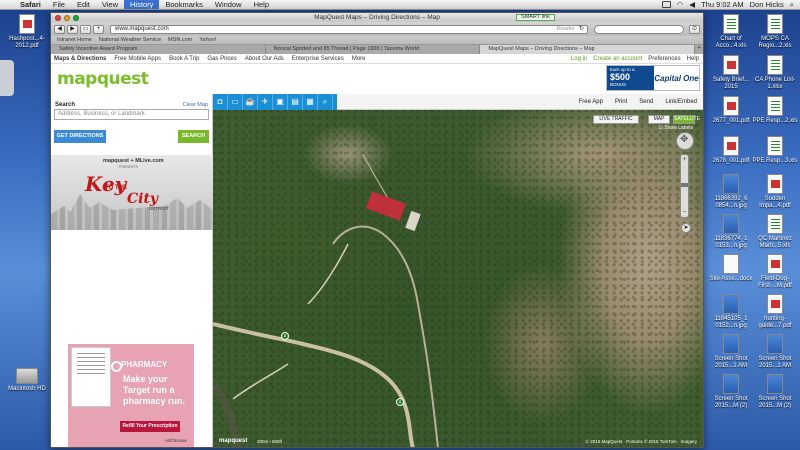  What do you see at coordinates (130, 40) in the screenshot?
I see `bookmark-item: National Weather Service` at bounding box center [130, 40].